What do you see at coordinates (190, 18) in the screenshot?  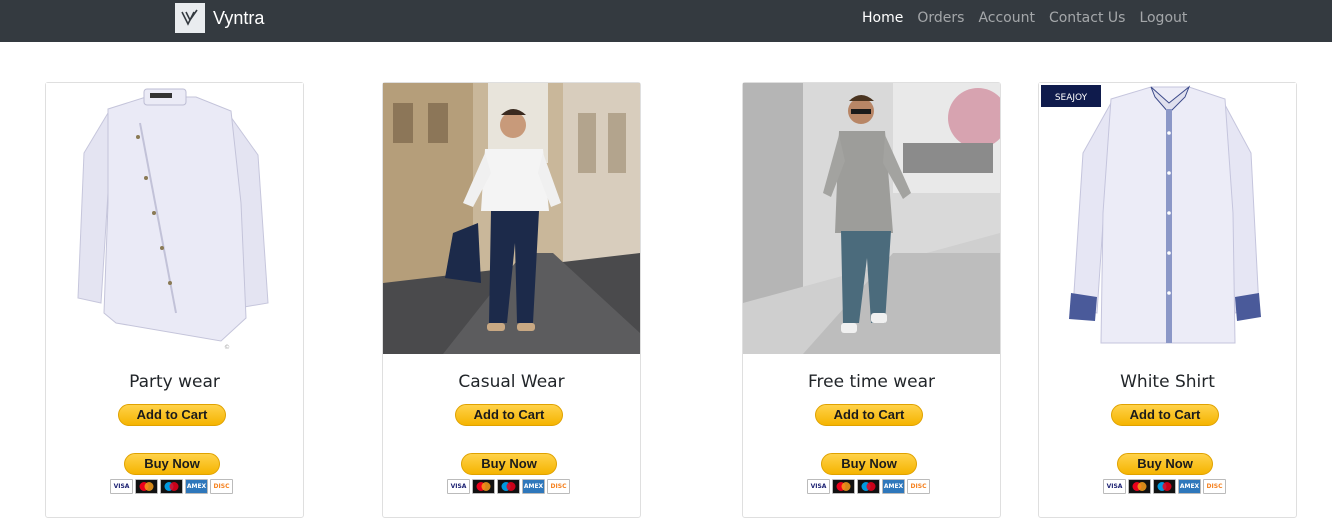 I see `brand-logo-icon` at bounding box center [190, 18].